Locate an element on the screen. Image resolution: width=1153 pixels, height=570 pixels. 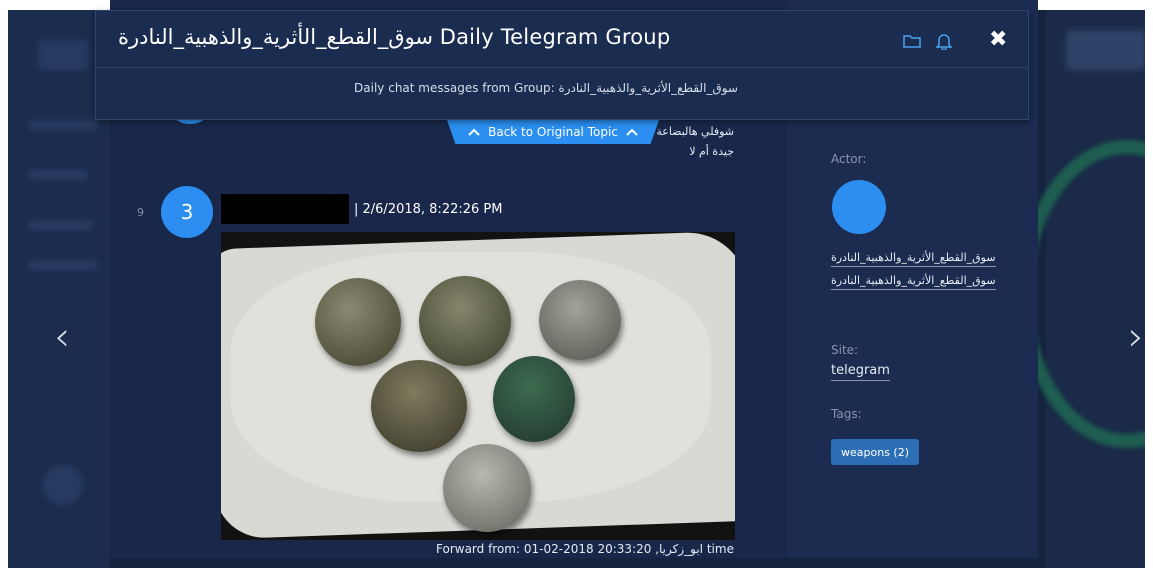
previous-message-line: جيدة أم لا is located at coordinates (711, 151).